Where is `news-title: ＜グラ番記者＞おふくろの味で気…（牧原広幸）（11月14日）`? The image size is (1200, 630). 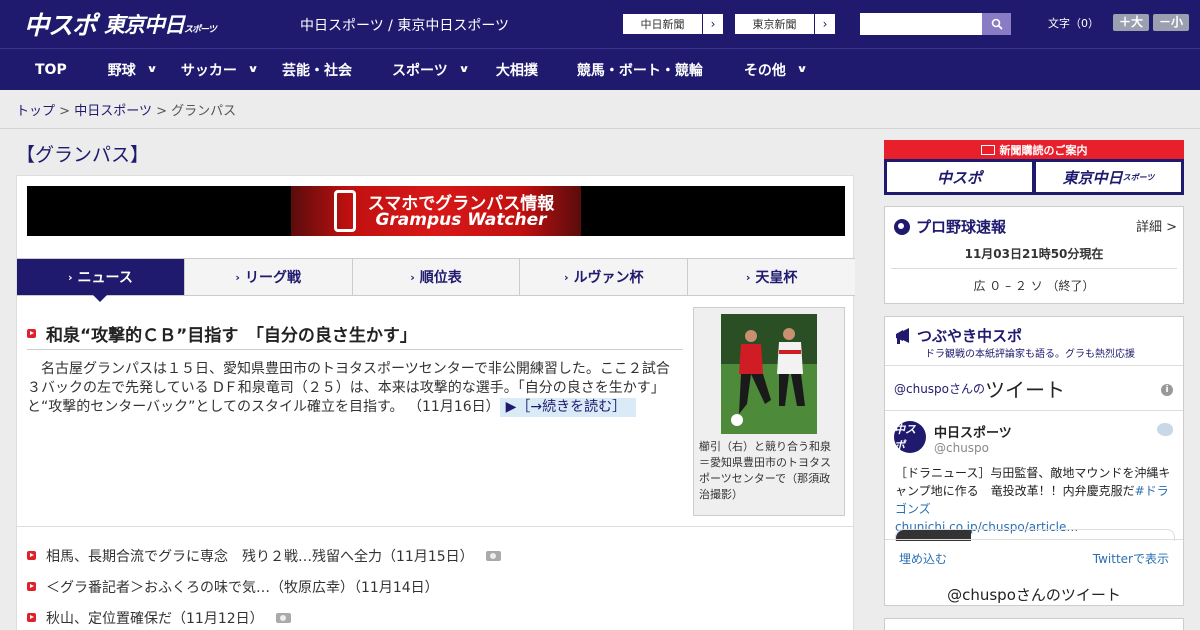
news-title: ＜グラ番記者＞おふくろの味で気…（牧原広幸）（11月14日） is located at coordinates (242, 587).